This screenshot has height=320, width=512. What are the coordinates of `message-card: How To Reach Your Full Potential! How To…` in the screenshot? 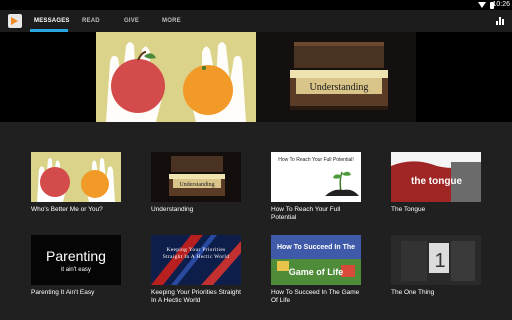 It's located at (317, 187).